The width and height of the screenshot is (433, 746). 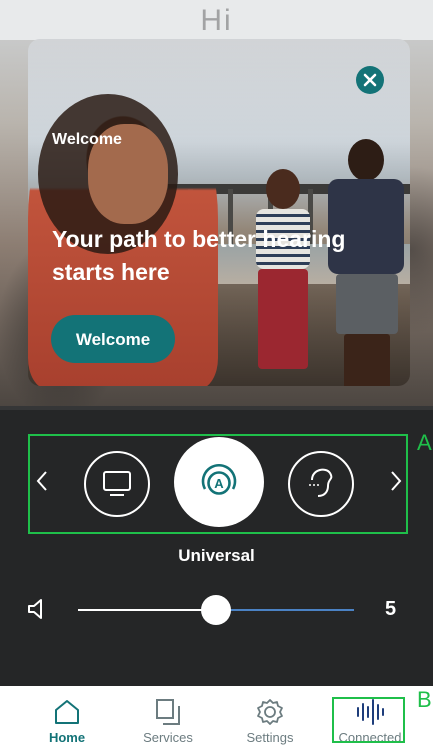 I want to click on volume-slider-thumb, so click(x=216, y=610).